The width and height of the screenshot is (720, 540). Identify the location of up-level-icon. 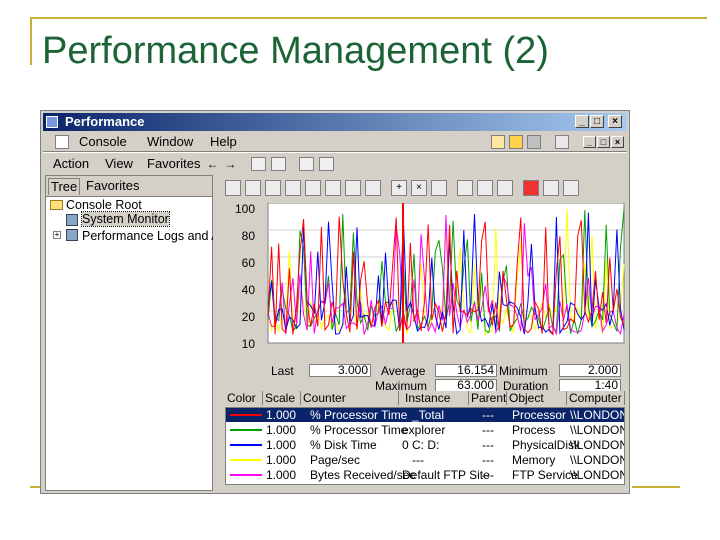
(258, 164).